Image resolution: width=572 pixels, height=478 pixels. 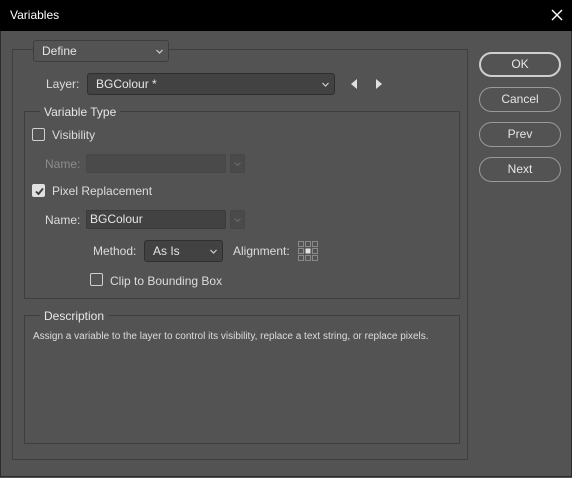 What do you see at coordinates (74, 135) in the screenshot?
I see `visibility-label: Visibility` at bounding box center [74, 135].